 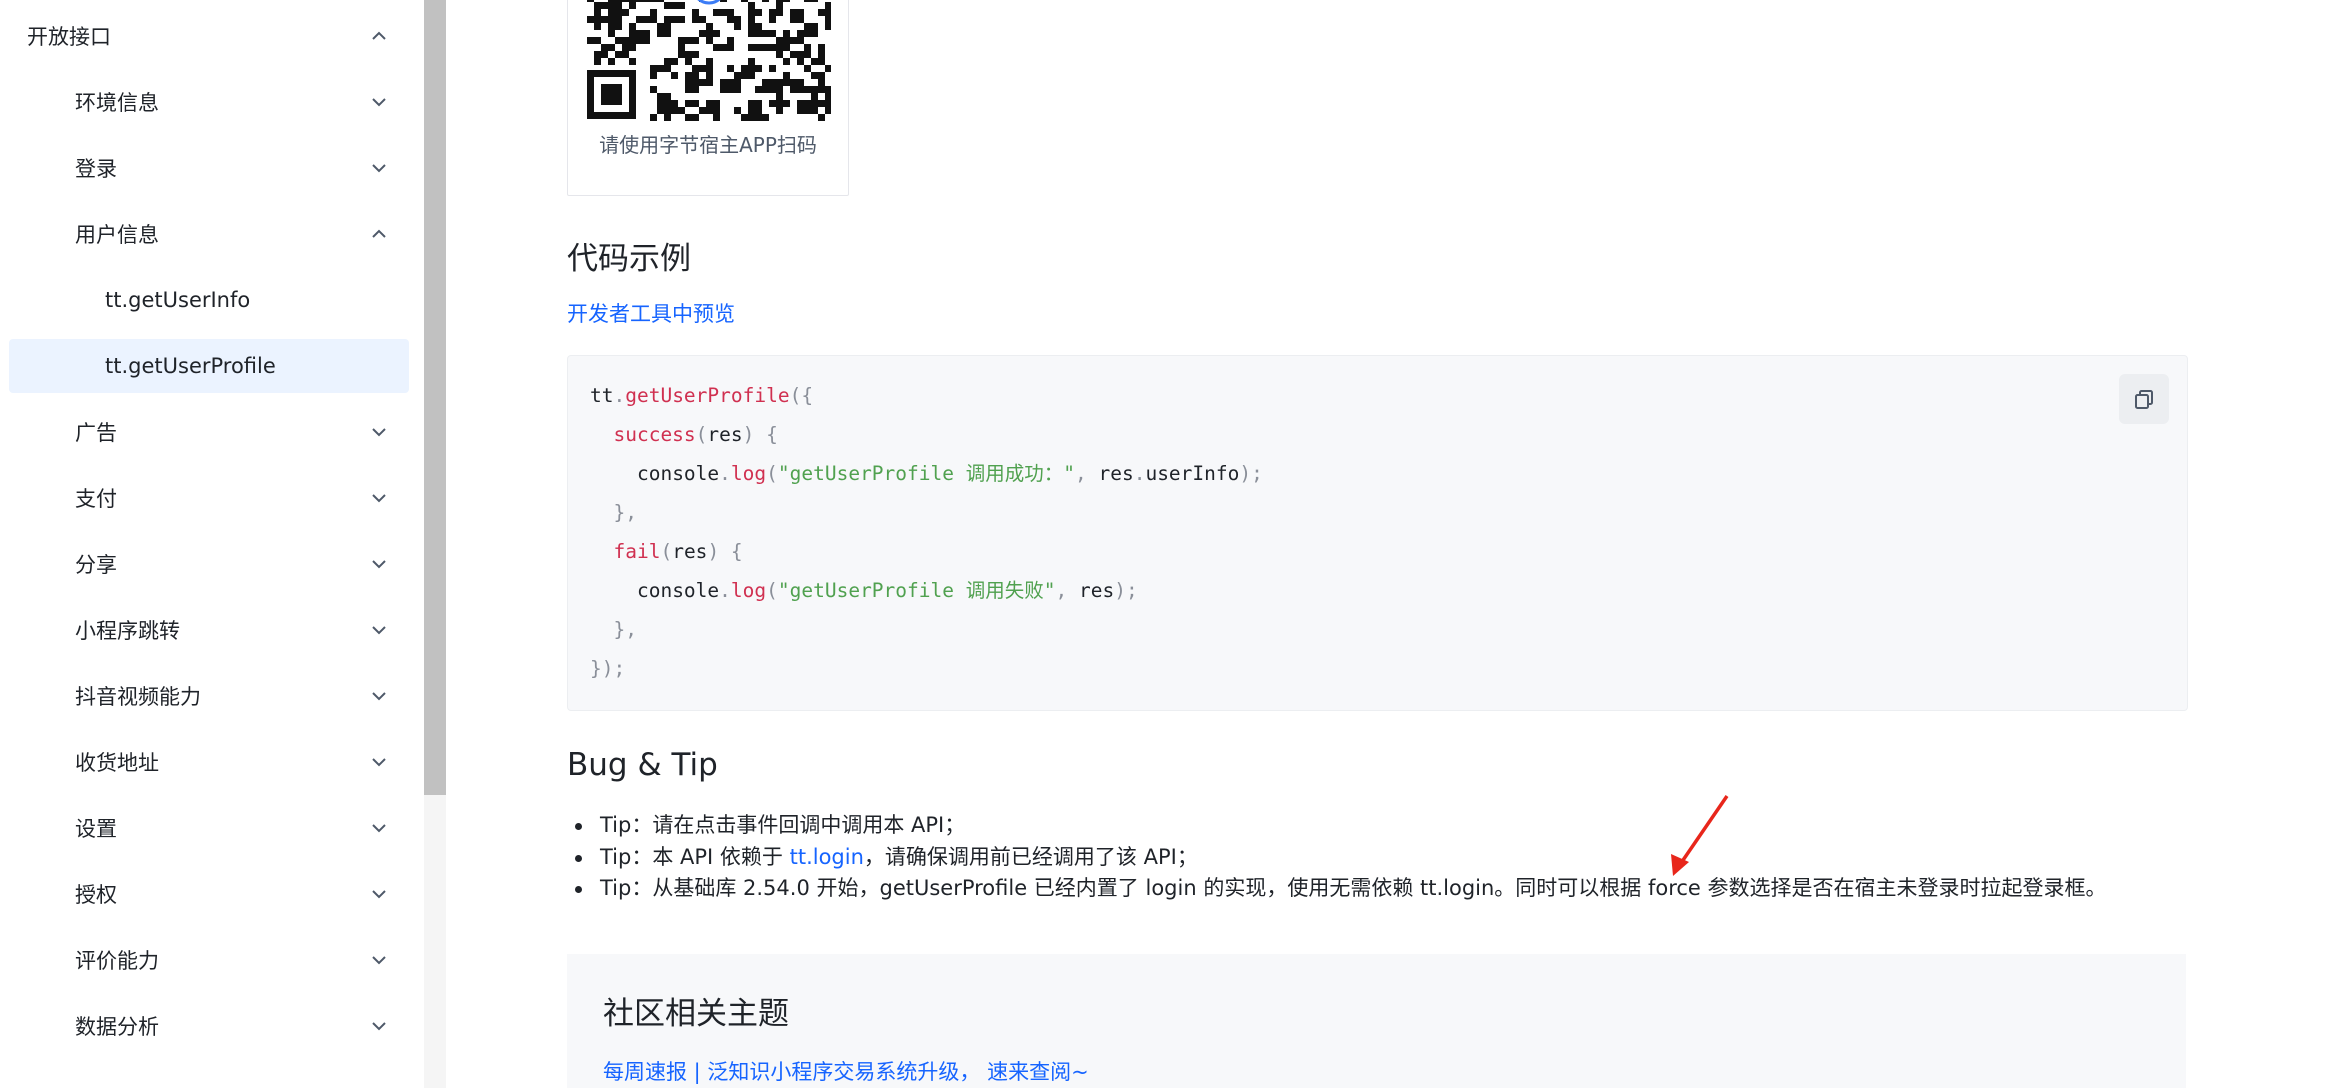 What do you see at coordinates (96, 565) in the screenshot?
I see `sidebar-item-label: 分享` at bounding box center [96, 565].